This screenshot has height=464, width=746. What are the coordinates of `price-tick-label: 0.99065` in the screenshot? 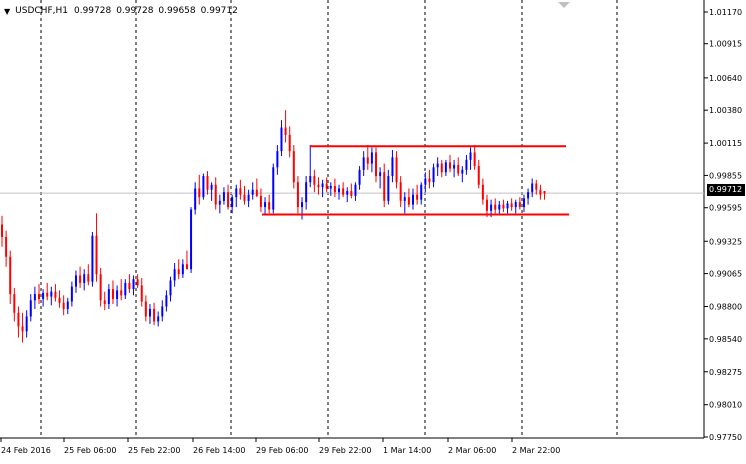 It's located at (725, 274).